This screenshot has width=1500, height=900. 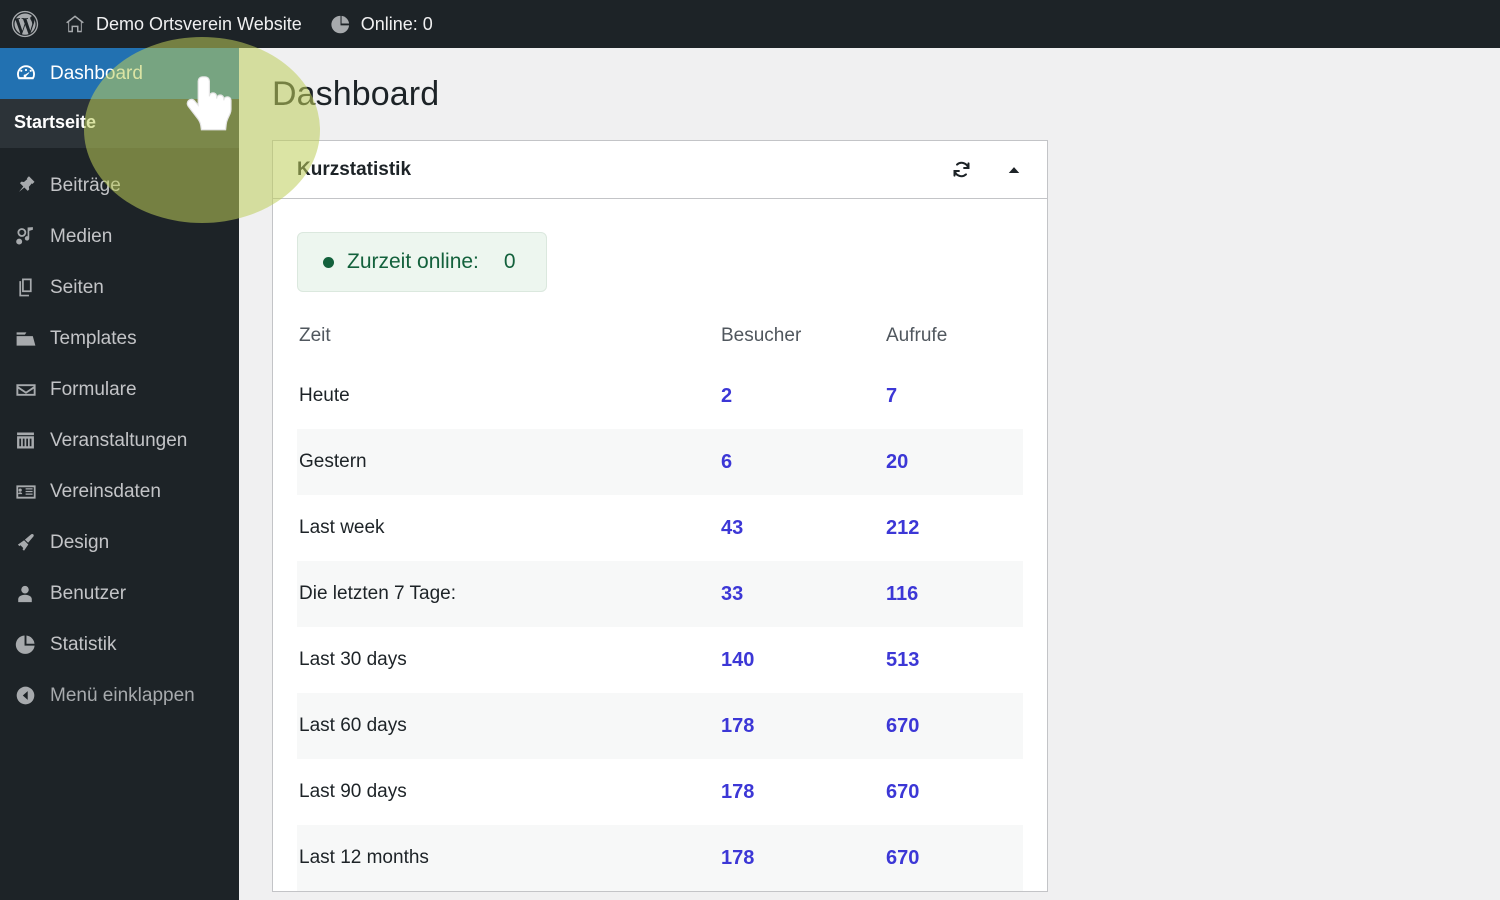 I want to click on row-visitors-value: 140, so click(x=803, y=660).